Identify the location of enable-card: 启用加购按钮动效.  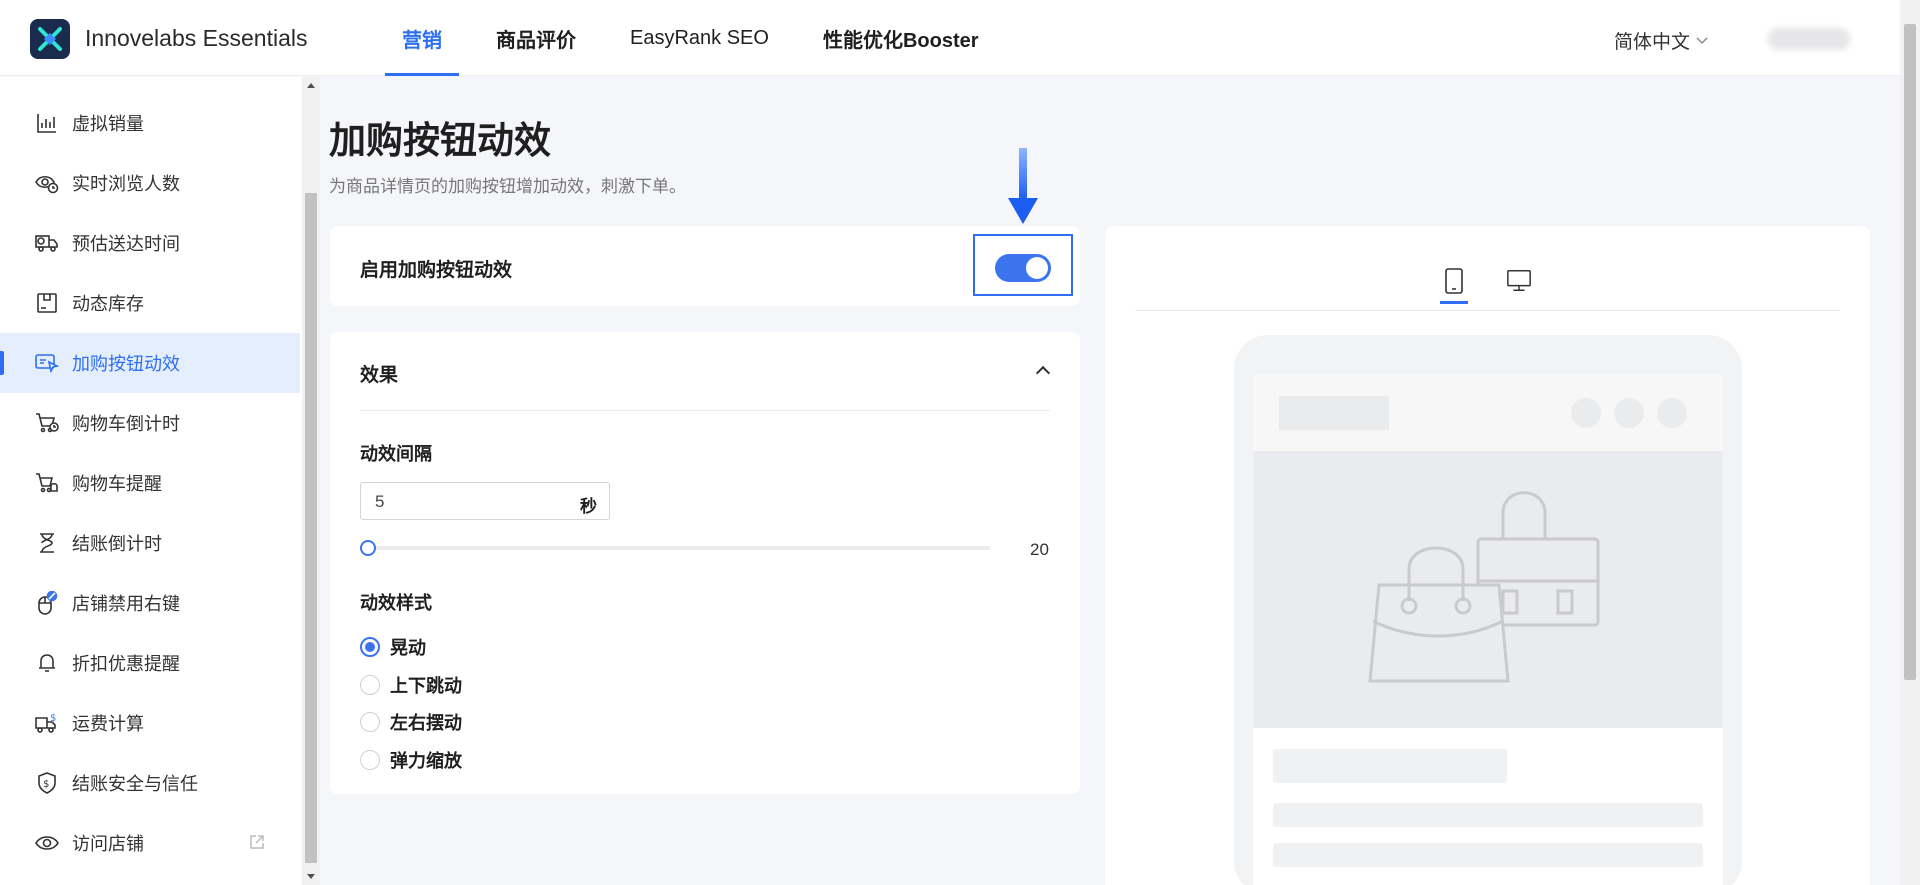
(705, 266).